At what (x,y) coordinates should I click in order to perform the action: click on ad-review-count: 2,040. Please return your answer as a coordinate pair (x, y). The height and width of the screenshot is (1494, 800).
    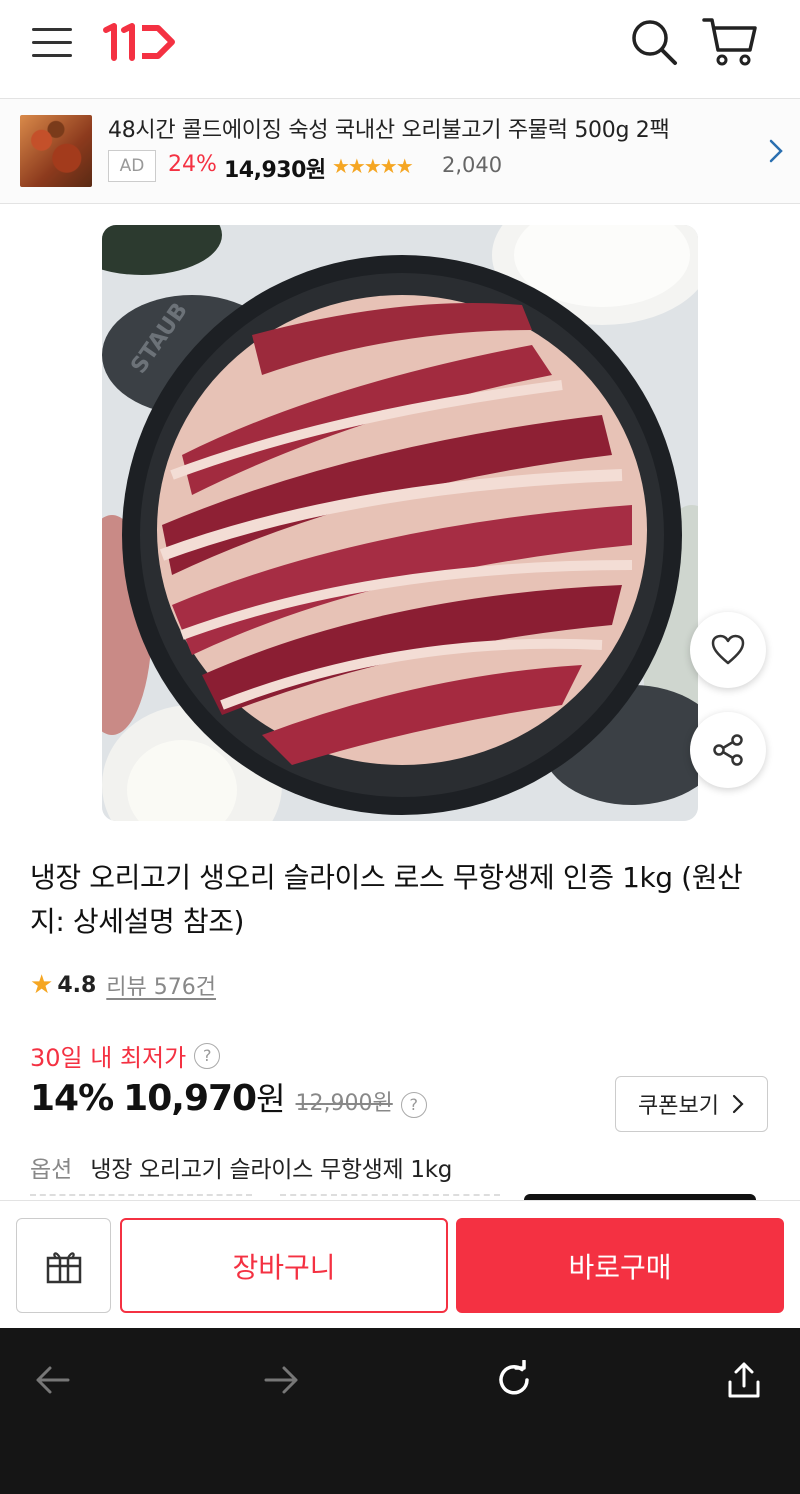
    Looking at the image, I should click on (472, 165).